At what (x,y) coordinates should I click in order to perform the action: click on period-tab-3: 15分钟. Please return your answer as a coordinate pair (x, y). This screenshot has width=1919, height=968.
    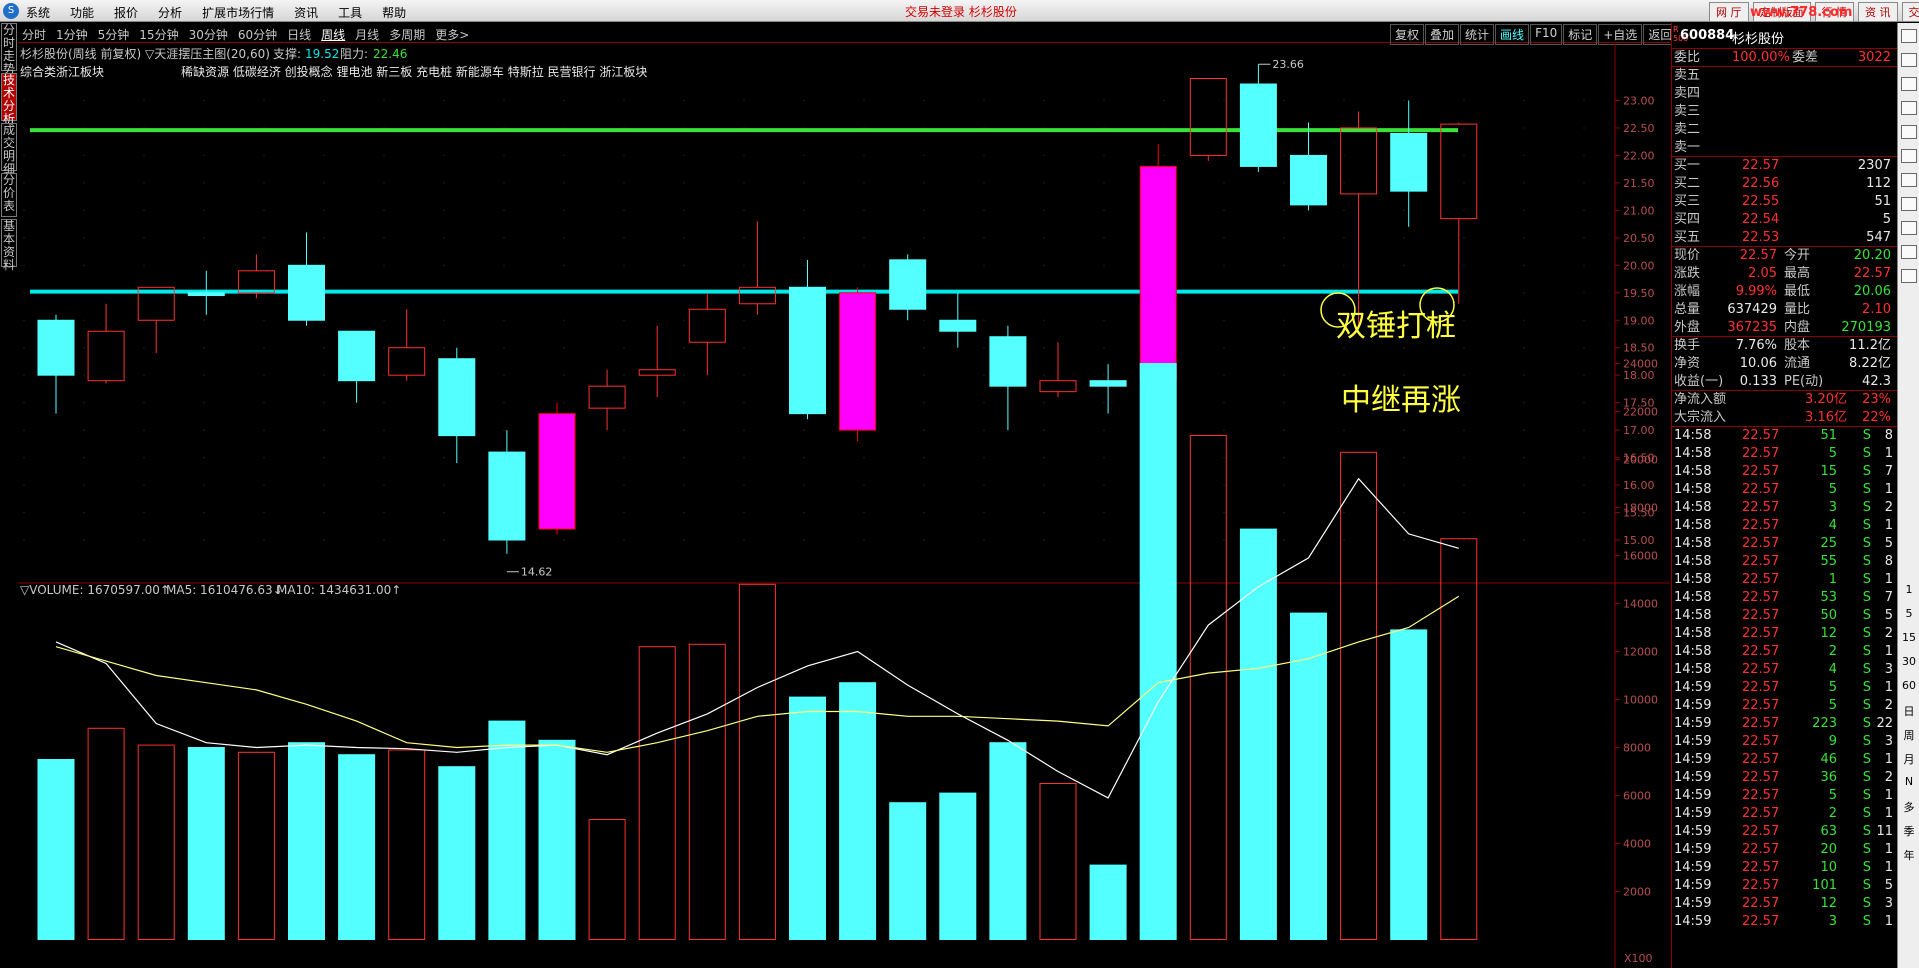
    Looking at the image, I should click on (158, 34).